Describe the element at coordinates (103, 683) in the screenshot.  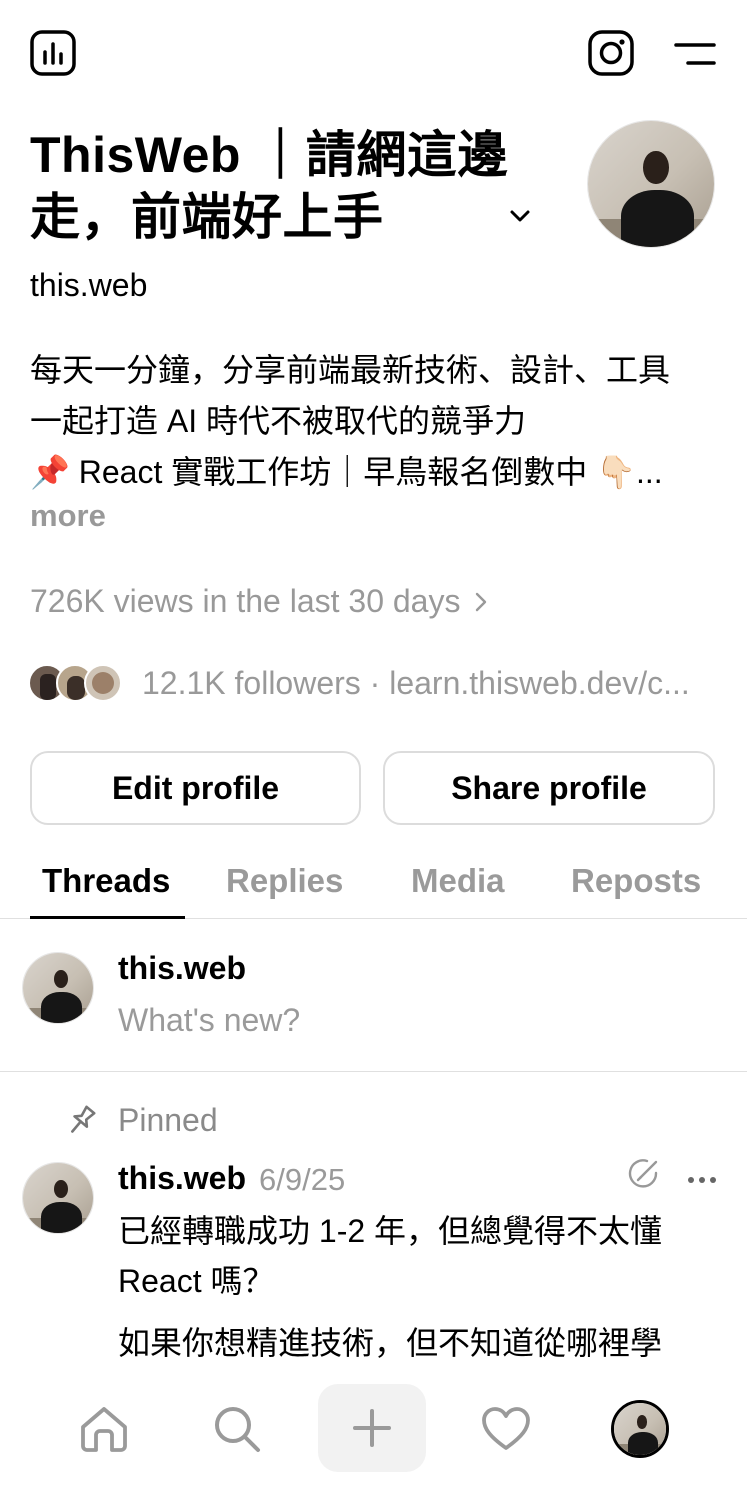
I see `follower-avatar` at that location.